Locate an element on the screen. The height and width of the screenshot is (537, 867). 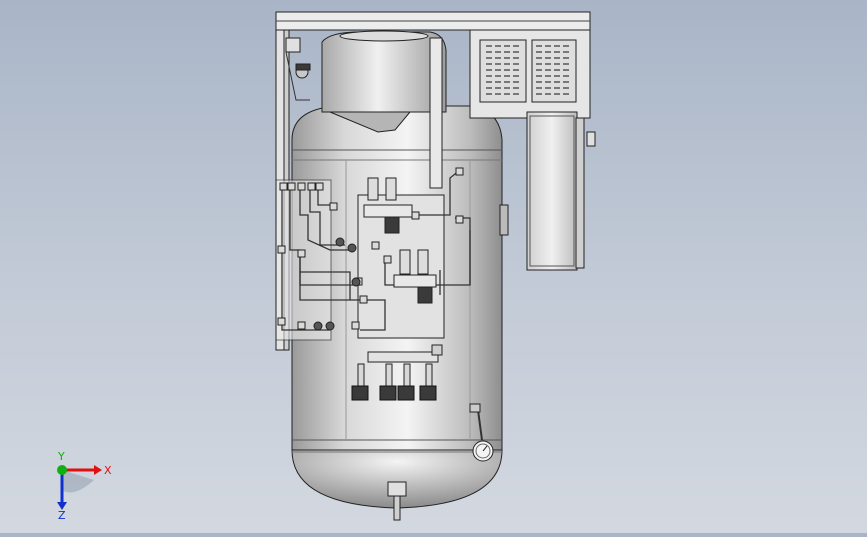
relief-valve is located at coordinates (298, 69).